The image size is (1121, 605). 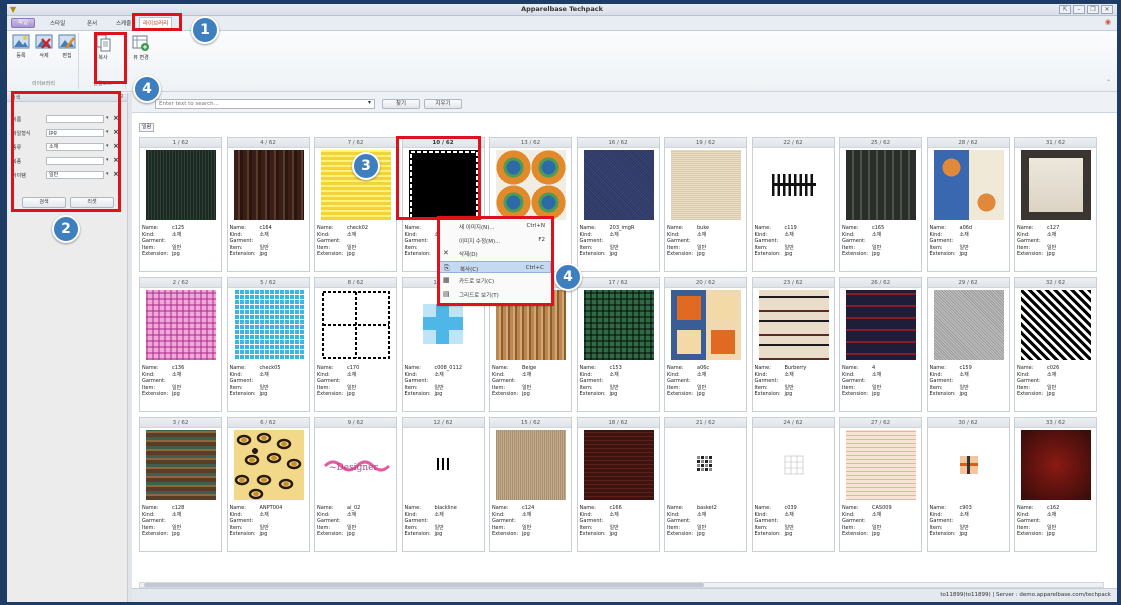 I want to click on minimize-button: –, so click(x=1079, y=9).